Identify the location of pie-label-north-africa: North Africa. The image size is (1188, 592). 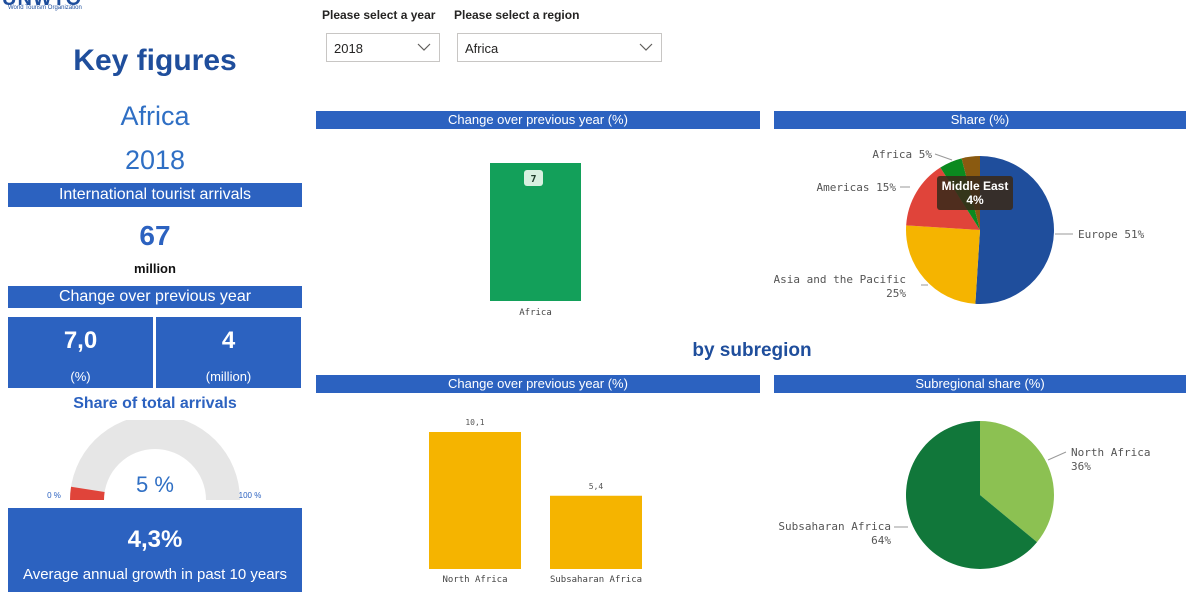
(1110, 452).